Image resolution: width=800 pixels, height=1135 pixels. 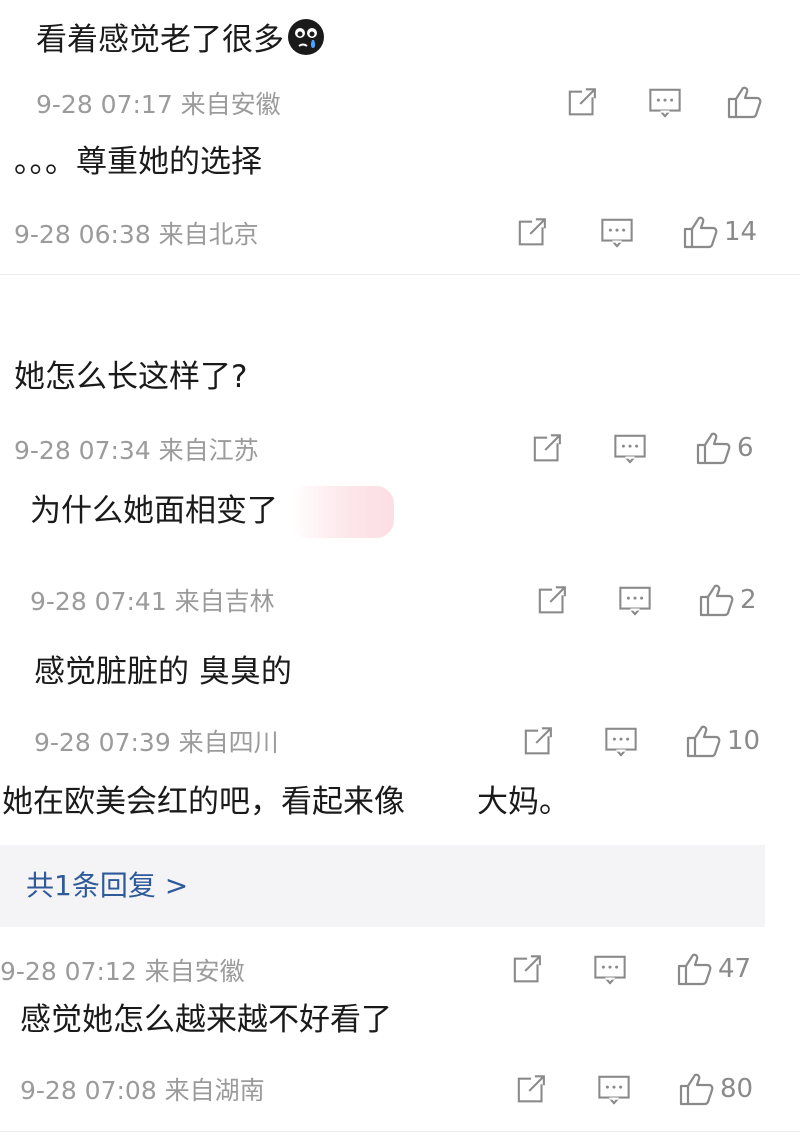 What do you see at coordinates (306, 41) in the screenshot?
I see `crying-face-icon` at bounding box center [306, 41].